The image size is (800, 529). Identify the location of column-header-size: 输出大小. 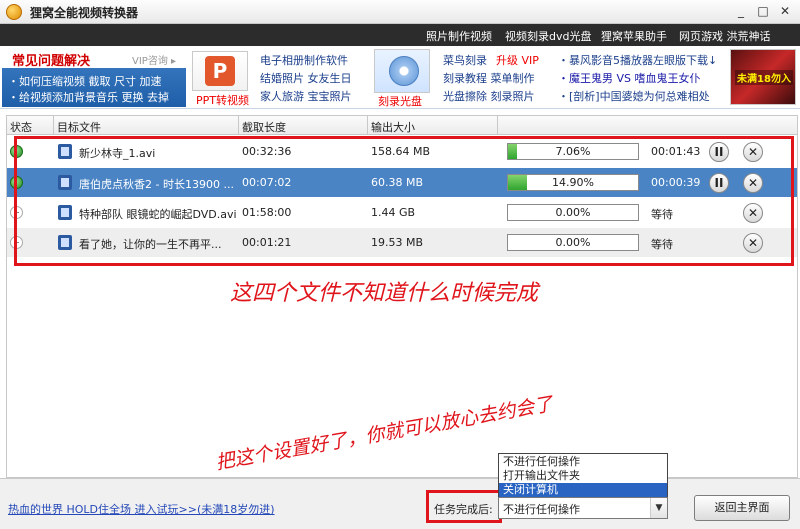
(393, 127).